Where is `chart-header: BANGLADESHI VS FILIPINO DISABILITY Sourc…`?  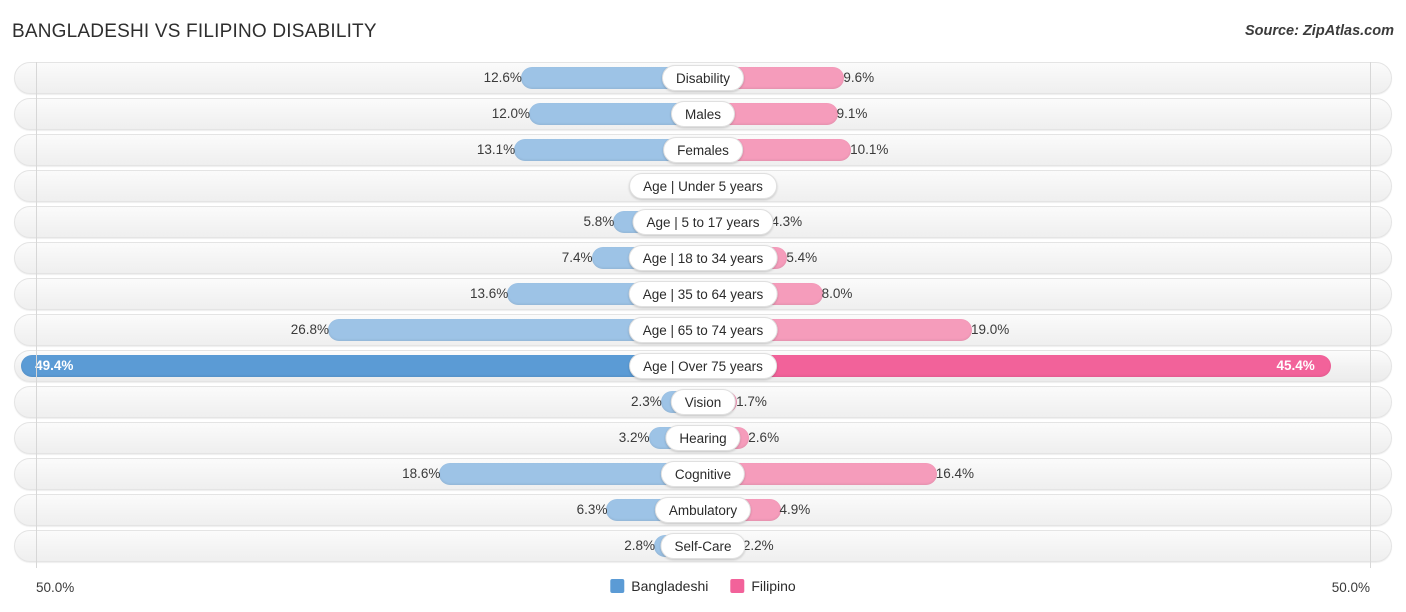
chart-header: BANGLADESHI VS FILIPINO DISABILITY Sourc… is located at coordinates (703, 30).